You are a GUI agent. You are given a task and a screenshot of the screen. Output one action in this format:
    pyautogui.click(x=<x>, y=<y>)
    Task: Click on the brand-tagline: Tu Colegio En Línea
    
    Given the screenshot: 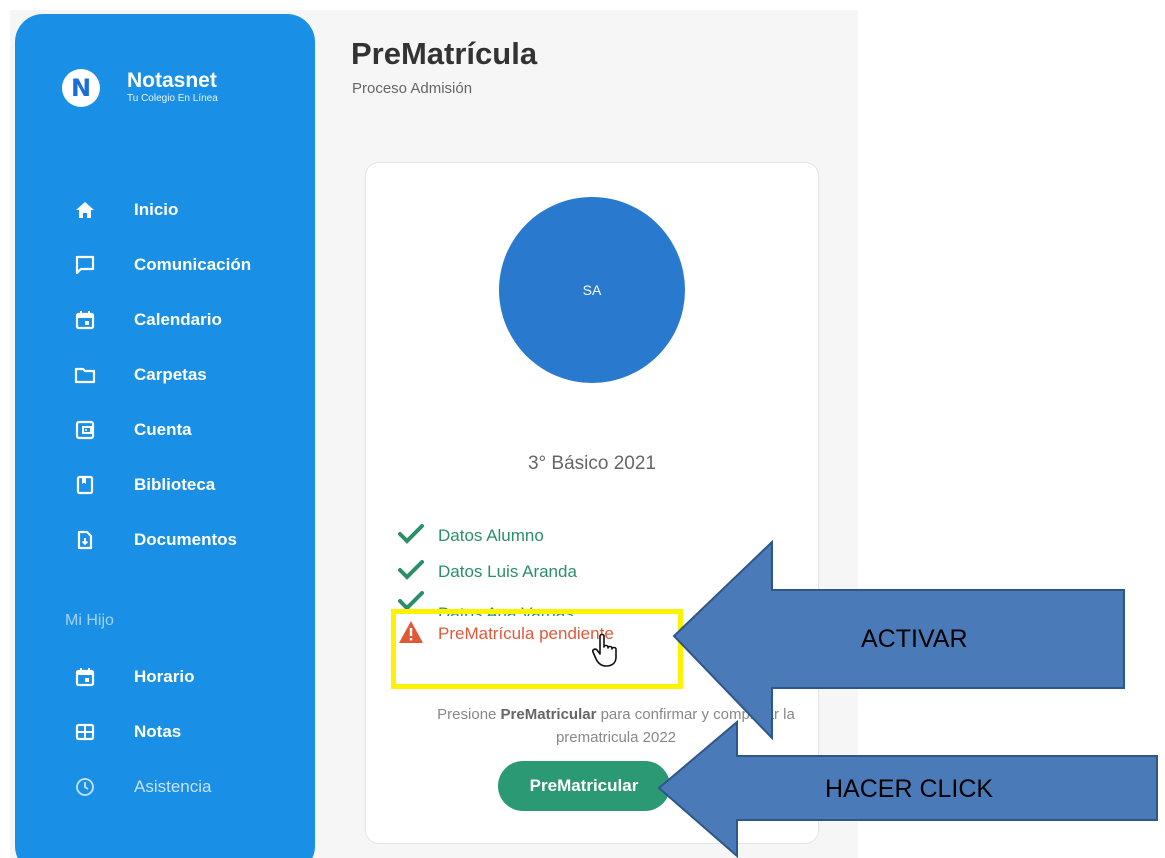 What is the action you would take?
    pyautogui.click(x=172, y=98)
    